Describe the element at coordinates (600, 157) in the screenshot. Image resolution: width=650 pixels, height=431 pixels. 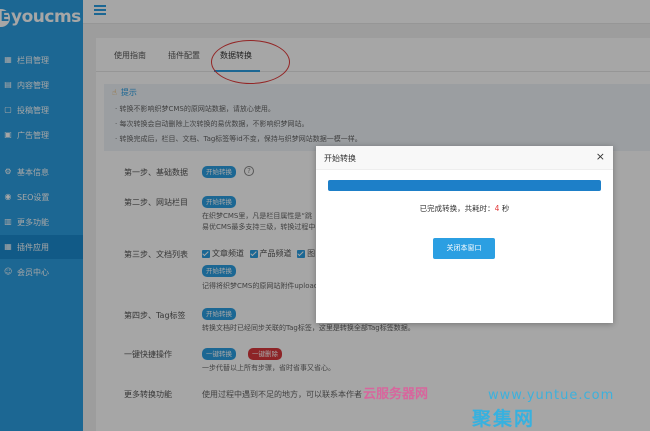
I see `close-icon: ×` at that location.